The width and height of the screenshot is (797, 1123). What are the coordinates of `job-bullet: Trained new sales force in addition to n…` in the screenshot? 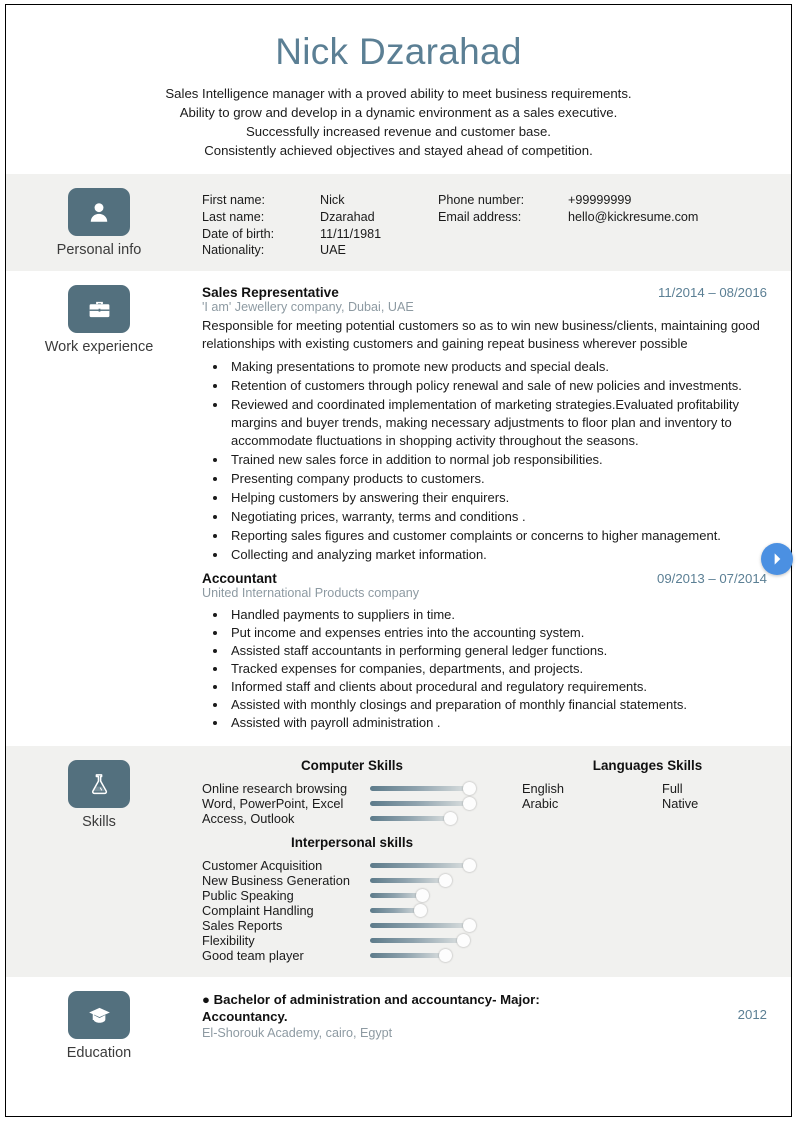 It's located at (497, 460).